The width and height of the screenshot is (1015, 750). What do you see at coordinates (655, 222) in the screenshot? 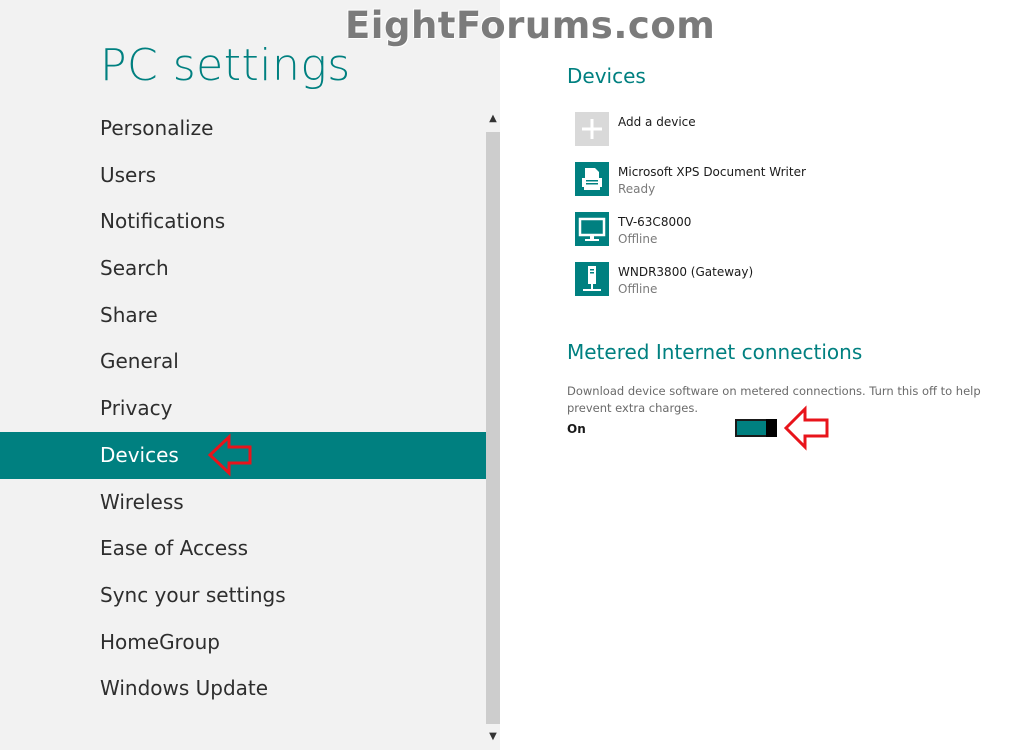
I see `device-name: TV-63C8000` at bounding box center [655, 222].